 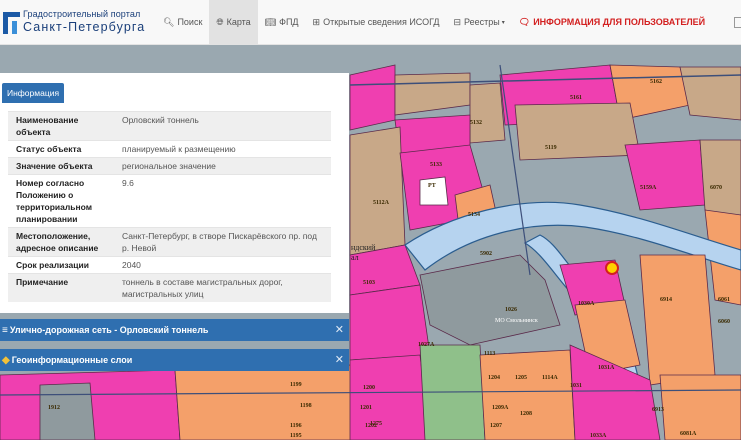 I want to click on map-label: 5132, so click(x=476, y=123).